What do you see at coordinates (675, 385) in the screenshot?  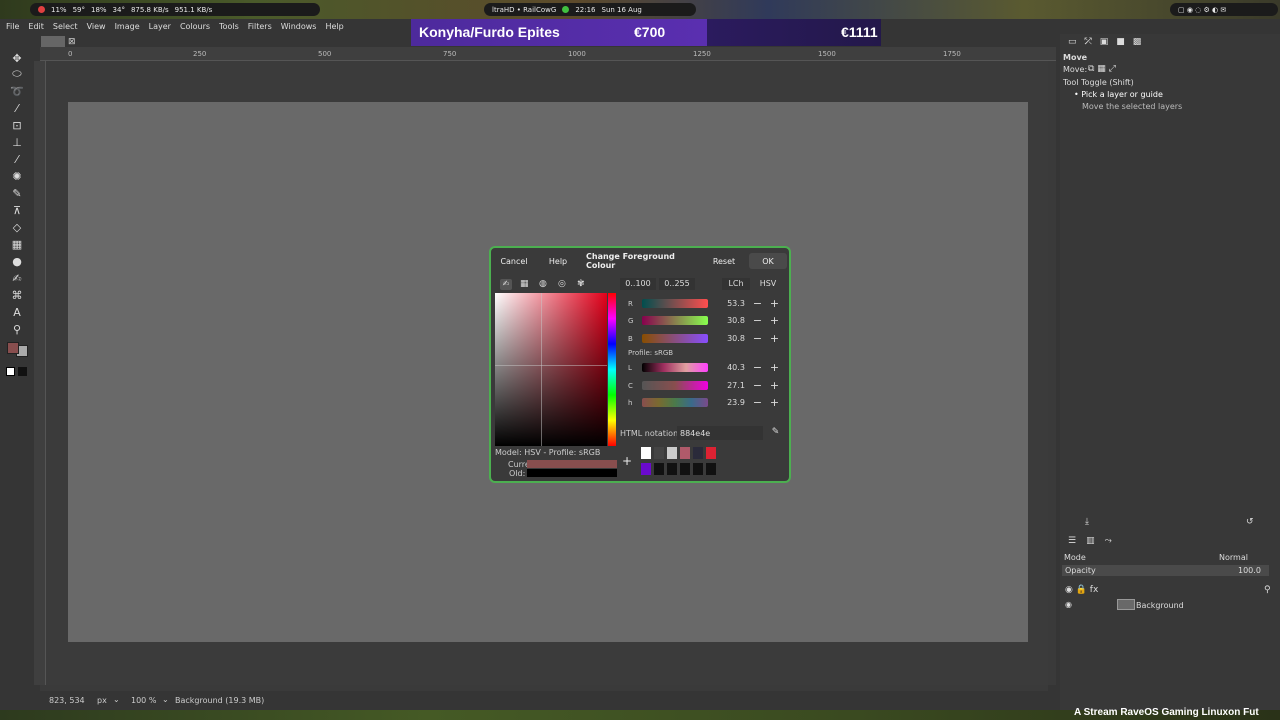 I see `slider-c` at bounding box center [675, 385].